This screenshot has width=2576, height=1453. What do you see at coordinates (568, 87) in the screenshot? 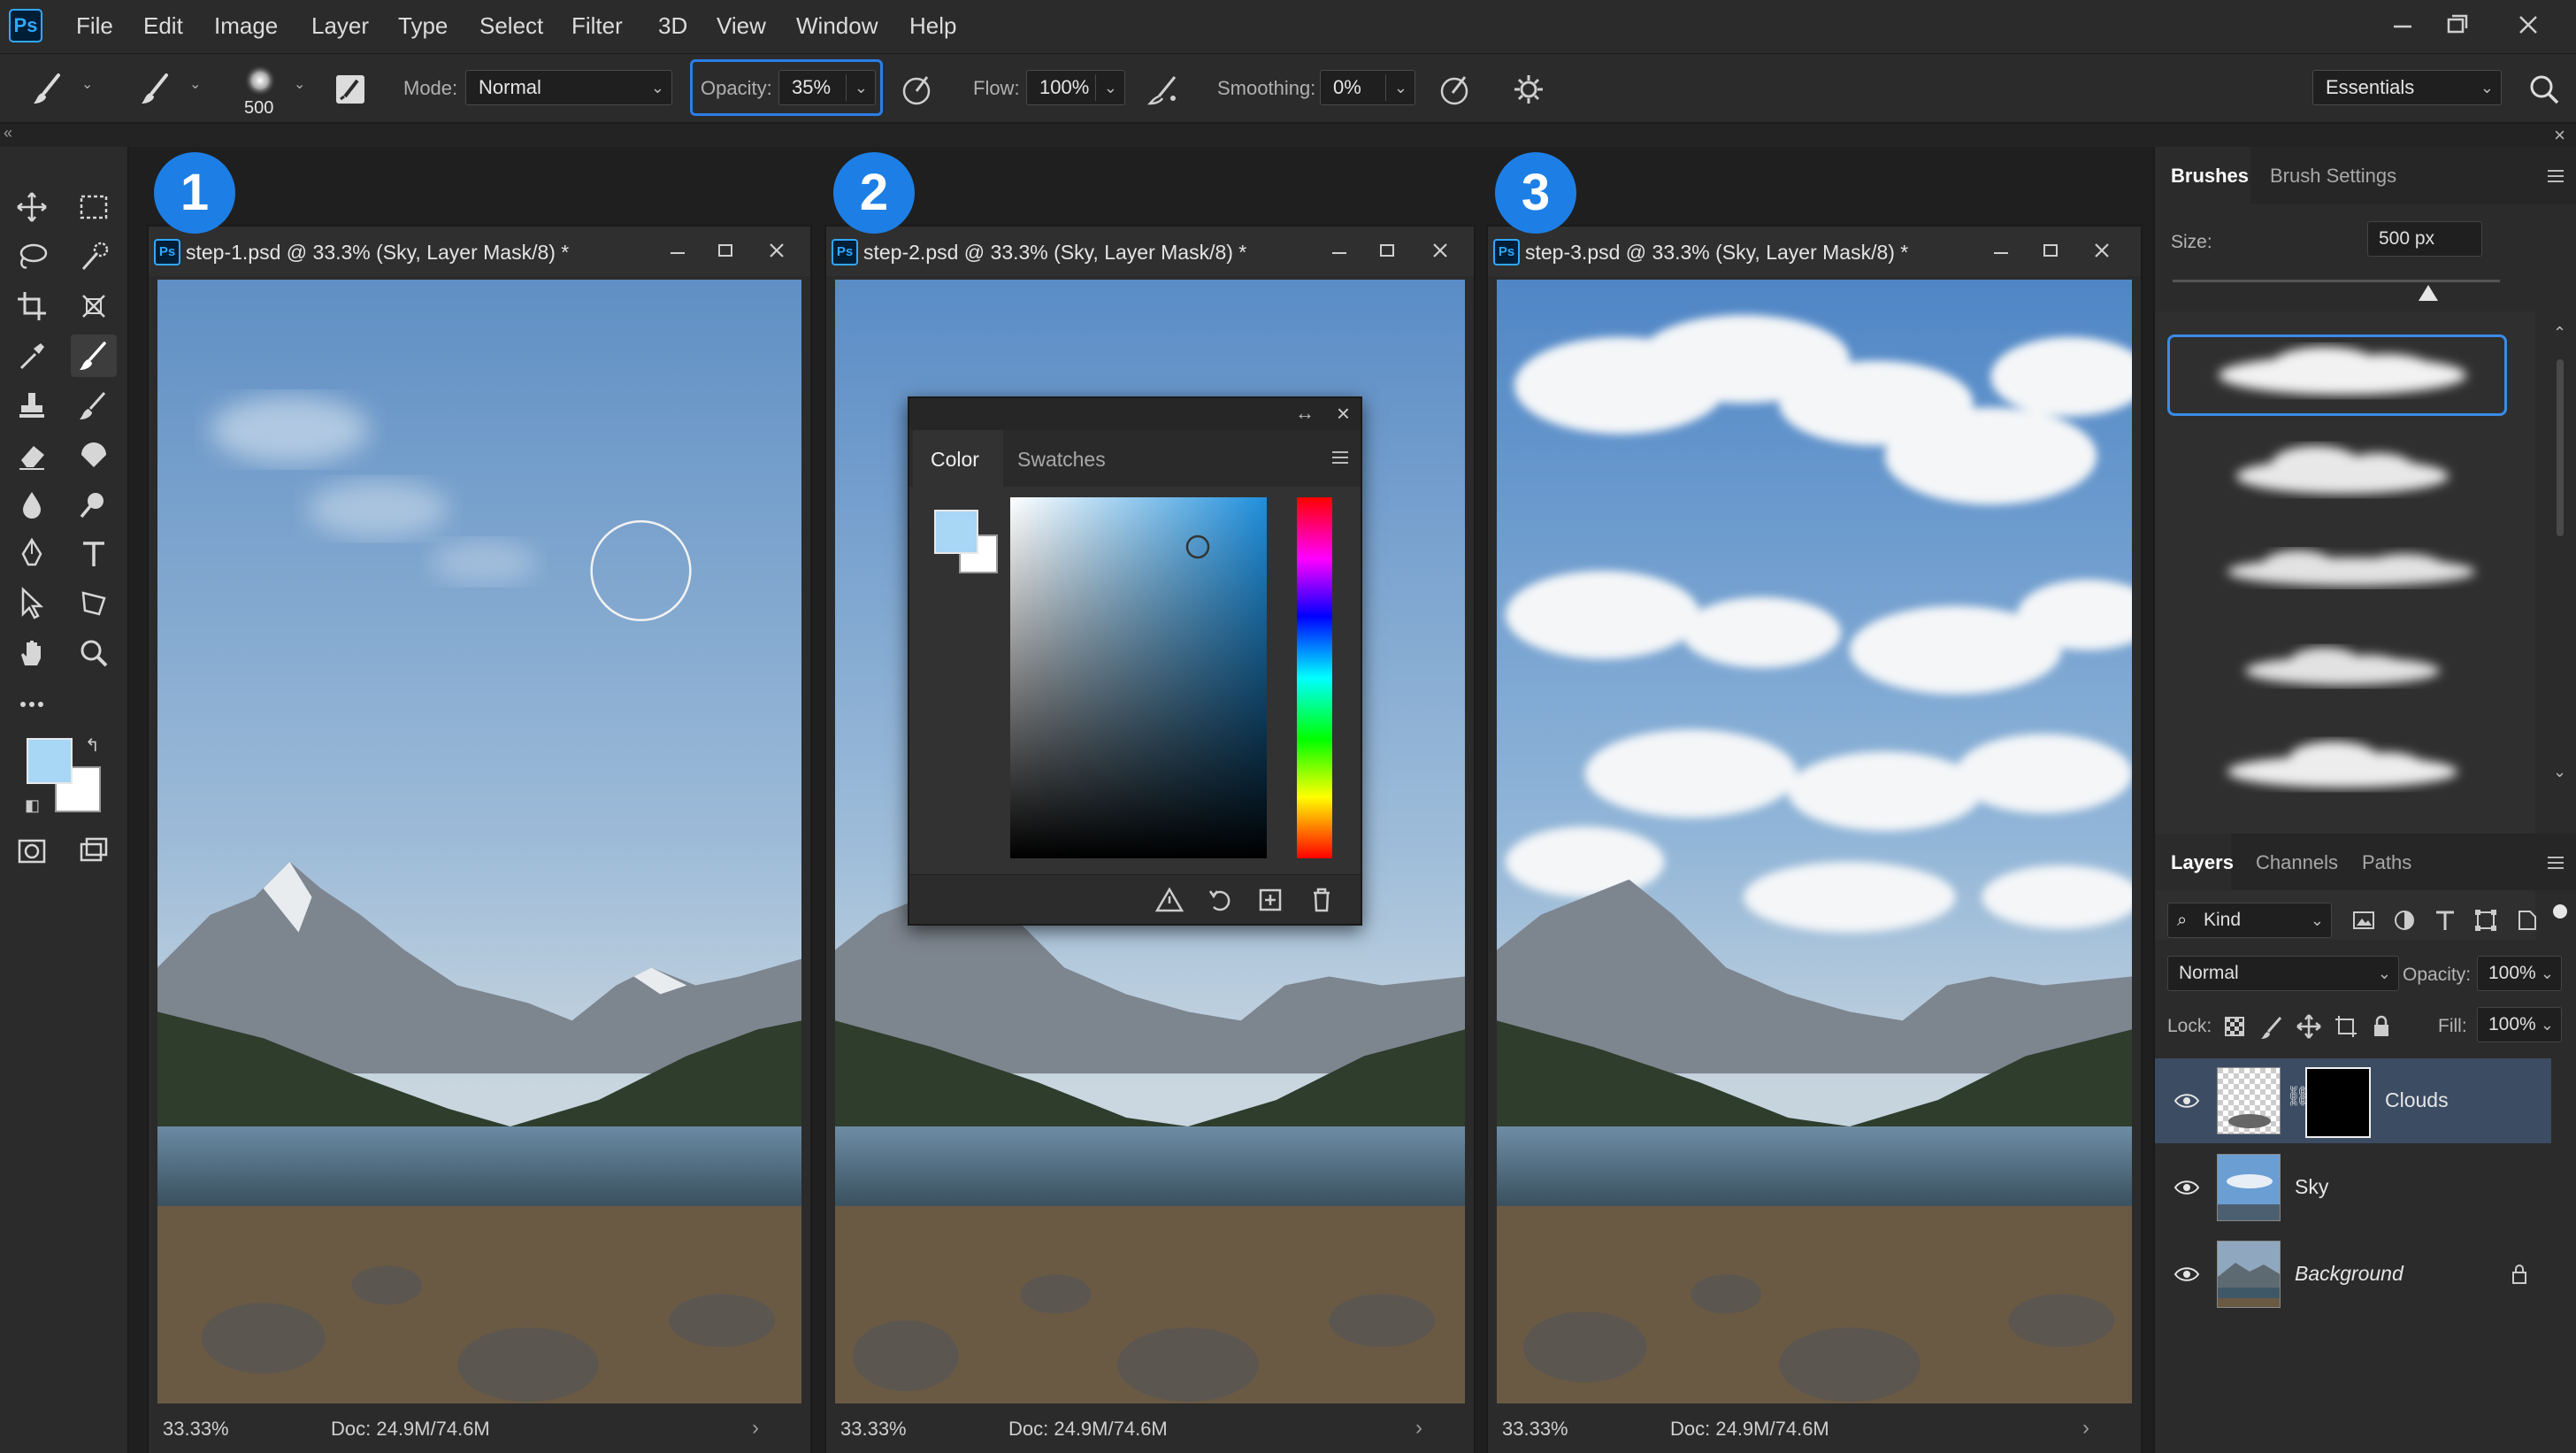
I see `mode-select: Normal ⌄` at bounding box center [568, 87].